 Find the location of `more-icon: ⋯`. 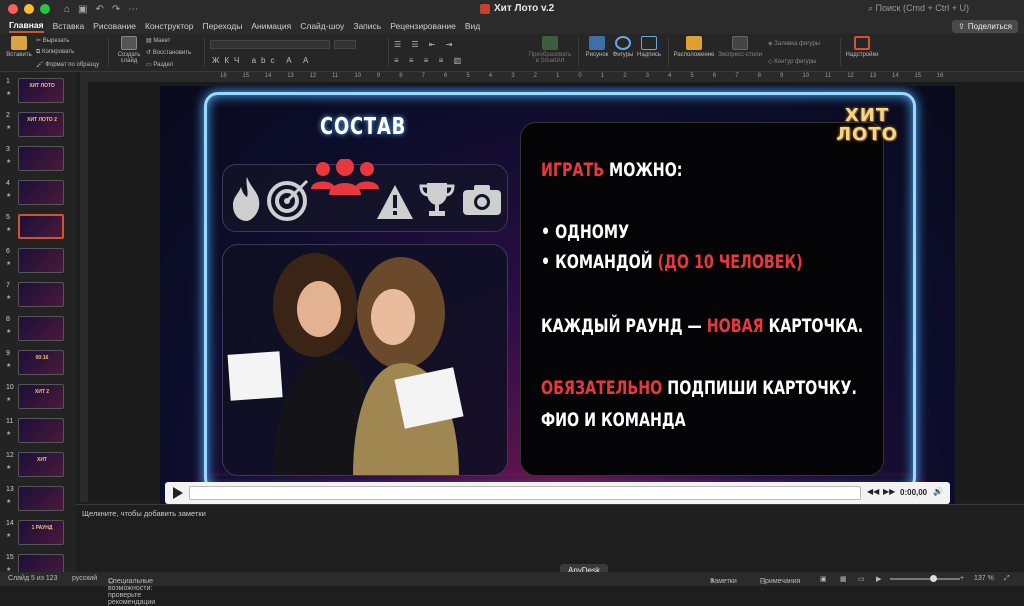

more-icon: ⋯ is located at coordinates (133, 9).